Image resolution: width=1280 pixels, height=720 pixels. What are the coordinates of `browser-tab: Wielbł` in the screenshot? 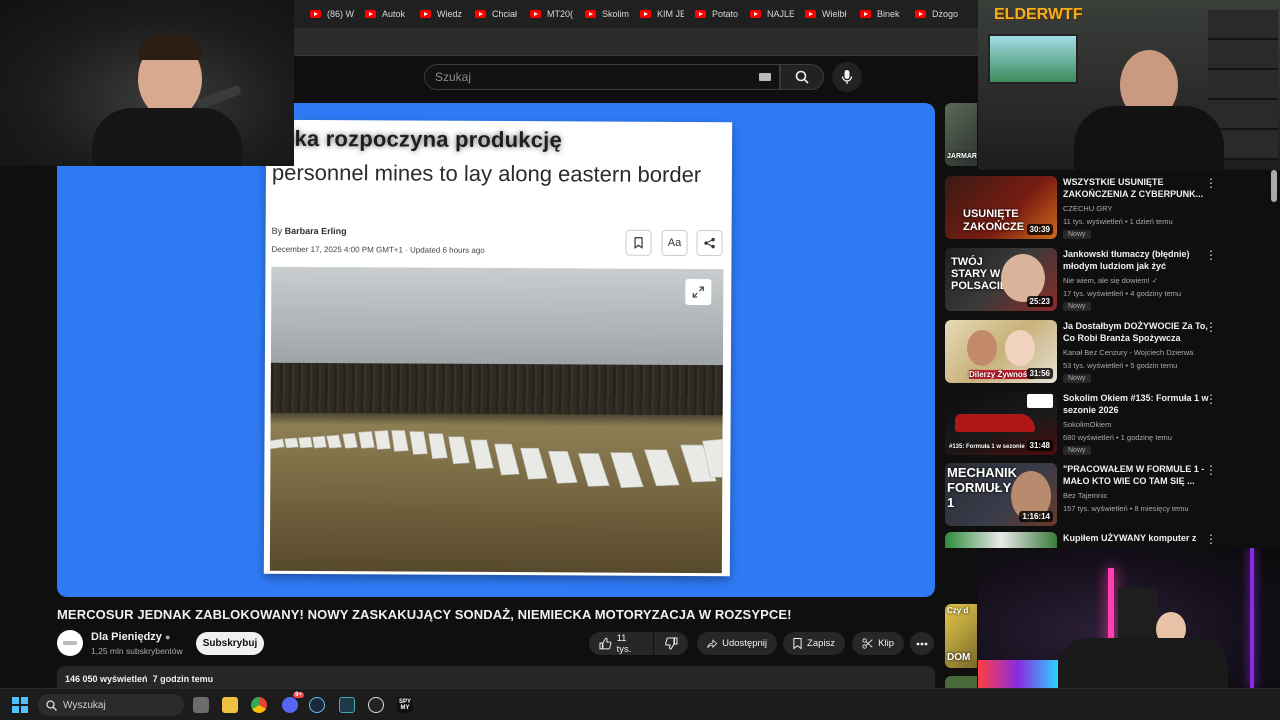 It's located at (827, 14).